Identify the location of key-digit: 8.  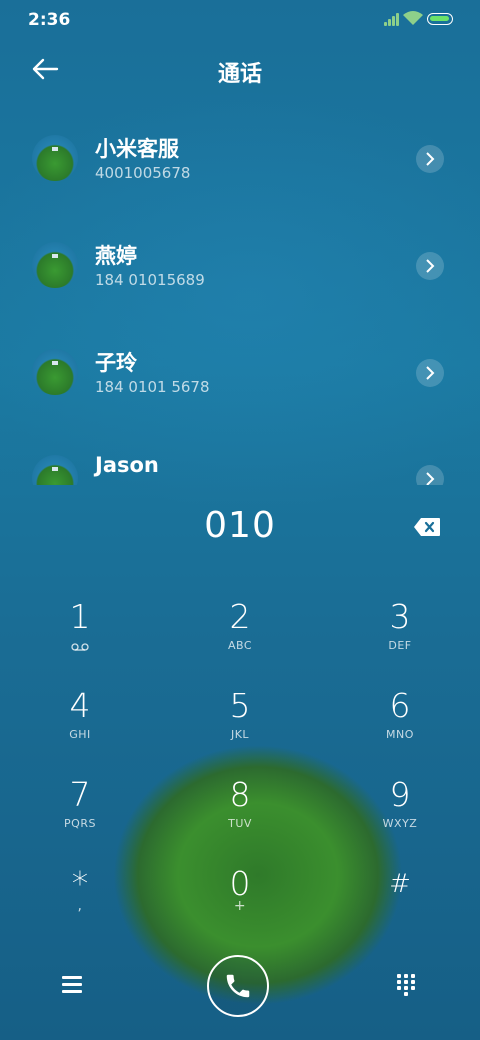
(240, 794).